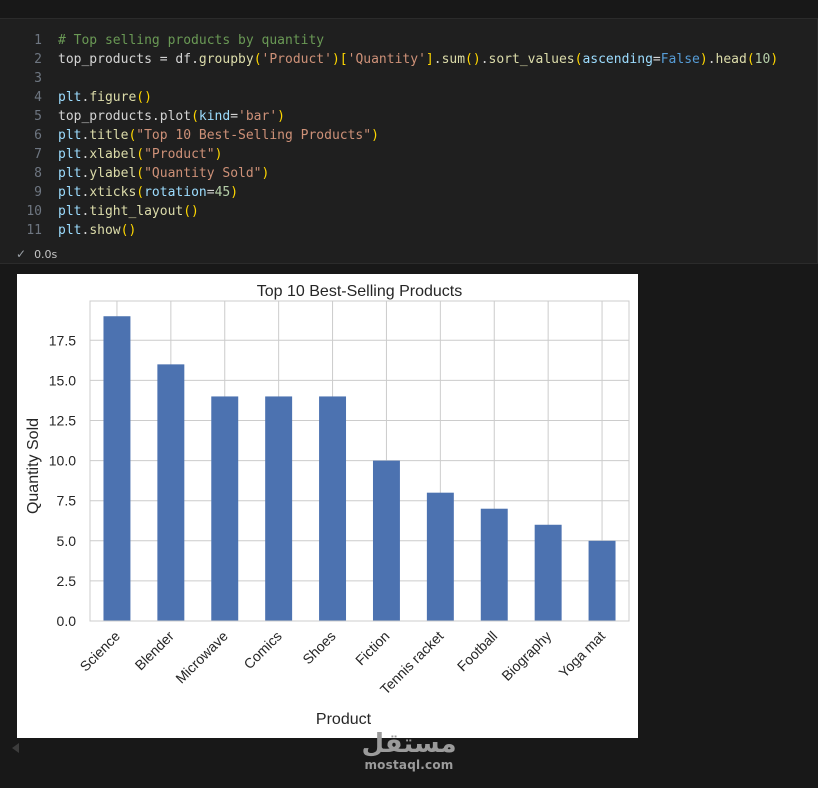 This screenshot has width=818, height=788. What do you see at coordinates (34, 230) in the screenshot?
I see `line-number: 11` at bounding box center [34, 230].